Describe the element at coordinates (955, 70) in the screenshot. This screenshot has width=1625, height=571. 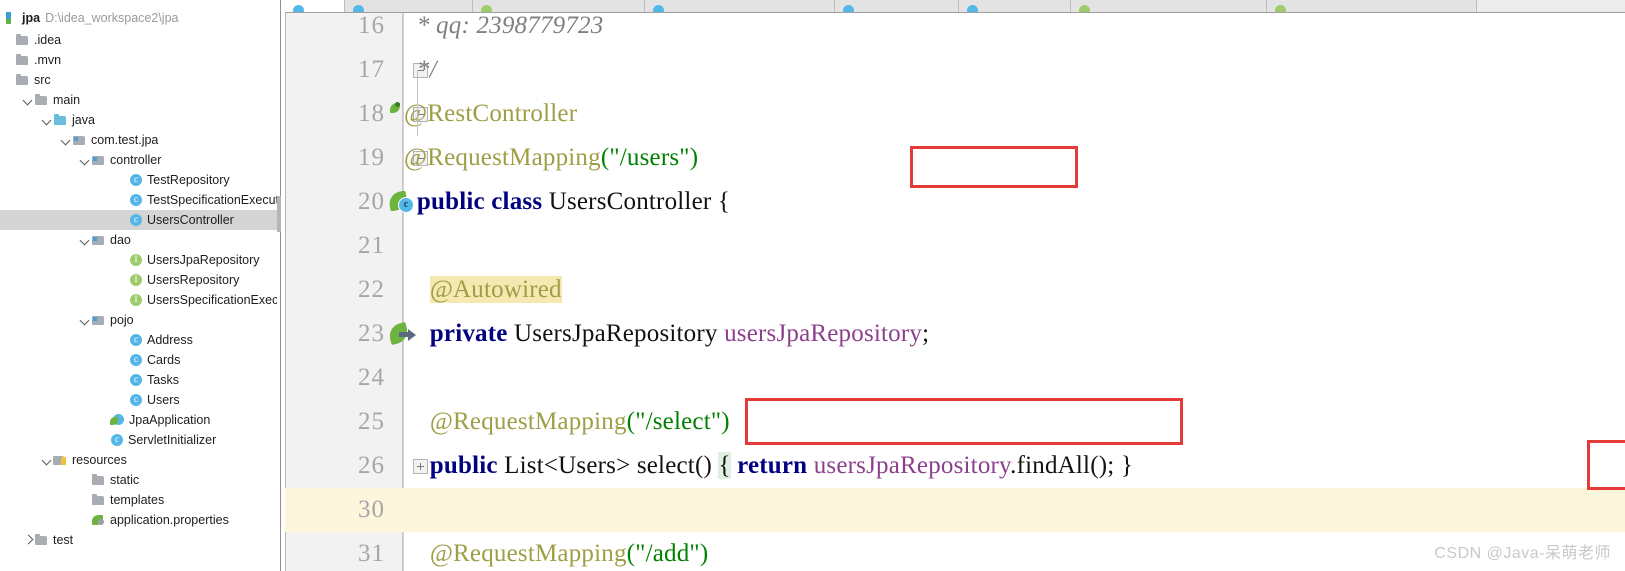
I see `code-line-17: 17 */` at that location.